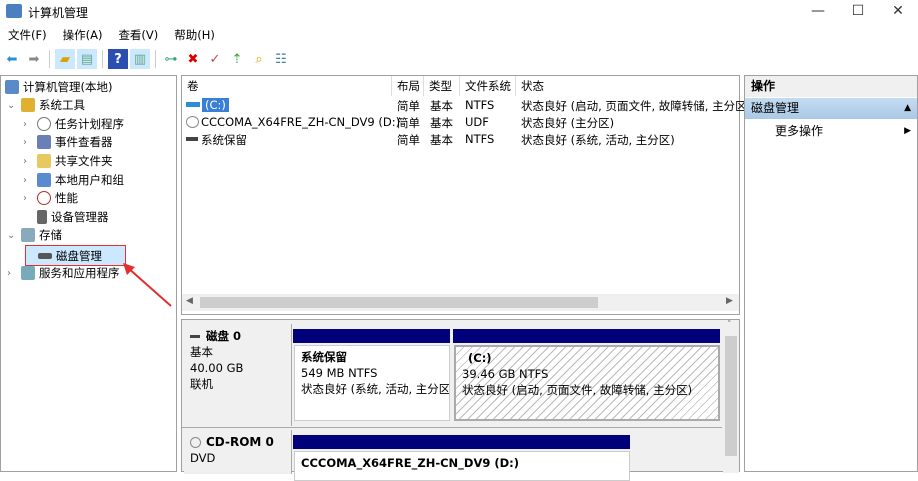  I want to click on tree-label: 设备管理器, so click(80, 217).